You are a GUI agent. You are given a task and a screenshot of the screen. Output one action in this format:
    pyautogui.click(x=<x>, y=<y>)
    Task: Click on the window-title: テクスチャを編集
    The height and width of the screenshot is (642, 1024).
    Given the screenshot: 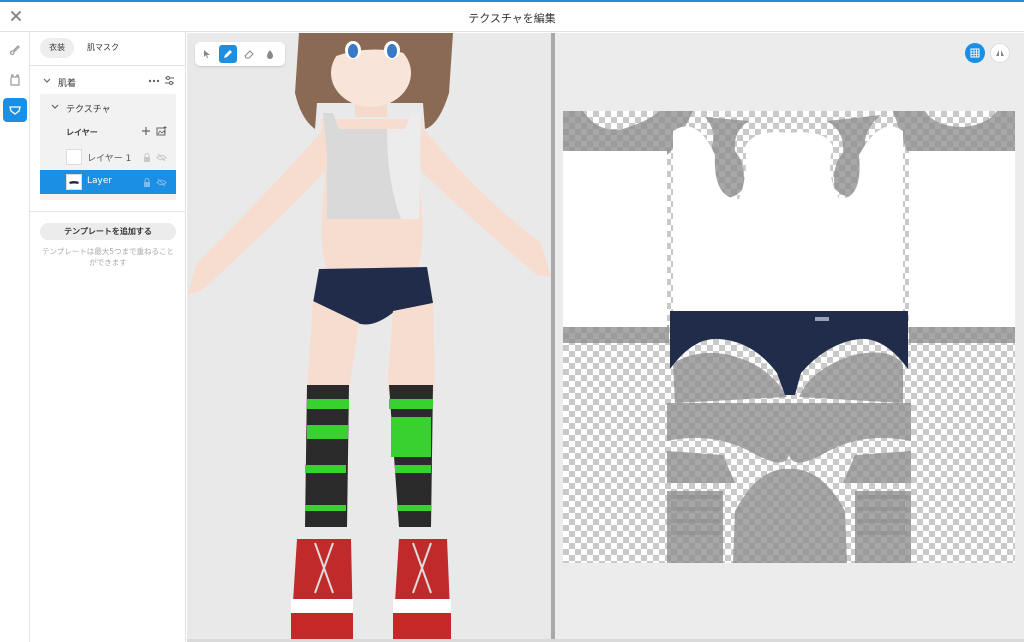 What is the action you would take?
    pyautogui.click(x=512, y=18)
    